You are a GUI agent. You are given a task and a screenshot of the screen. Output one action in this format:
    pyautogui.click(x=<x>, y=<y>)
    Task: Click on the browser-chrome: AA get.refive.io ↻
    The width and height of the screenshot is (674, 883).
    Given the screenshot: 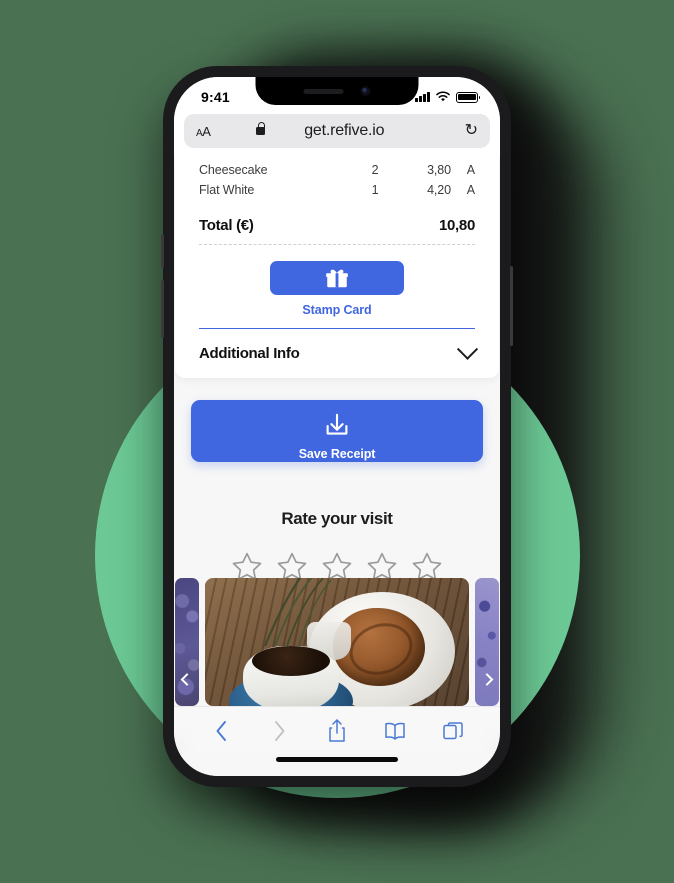 What is the action you would take?
    pyautogui.click(x=337, y=133)
    